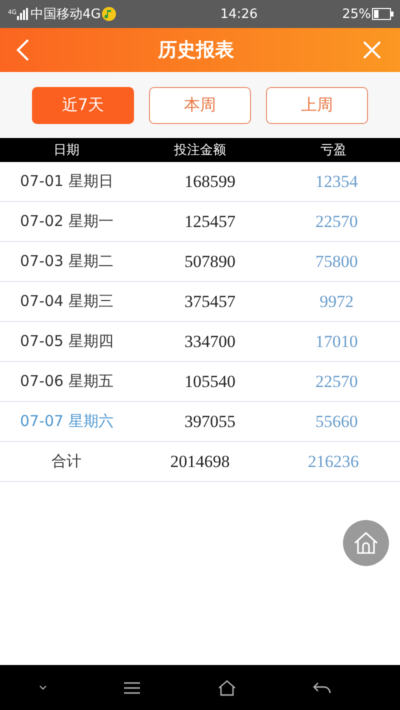 This screenshot has height=710, width=400. What do you see at coordinates (336, 342) in the screenshot?
I see `profit-cell-text: 17010` at bounding box center [336, 342].